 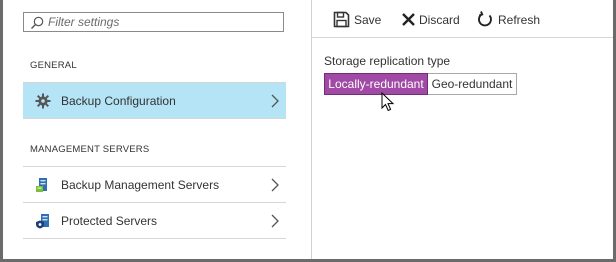 What do you see at coordinates (408, 19) in the screenshot?
I see `close-icon` at bounding box center [408, 19].